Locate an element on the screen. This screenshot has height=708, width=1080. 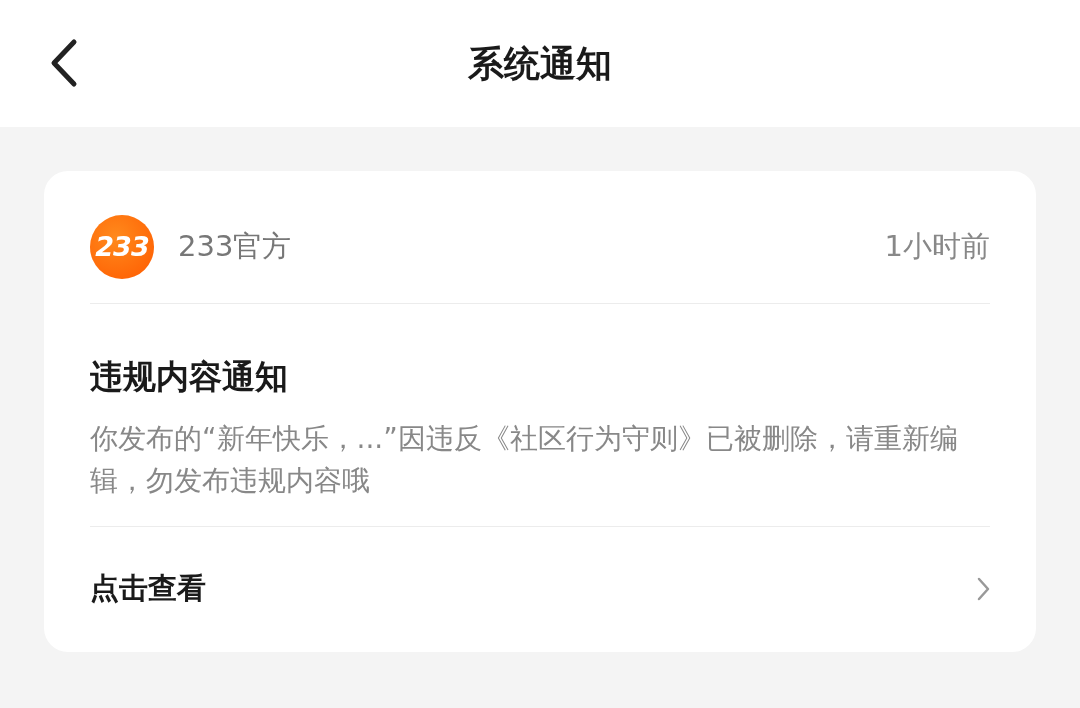
sender-logo: 233 is located at coordinates (122, 247).